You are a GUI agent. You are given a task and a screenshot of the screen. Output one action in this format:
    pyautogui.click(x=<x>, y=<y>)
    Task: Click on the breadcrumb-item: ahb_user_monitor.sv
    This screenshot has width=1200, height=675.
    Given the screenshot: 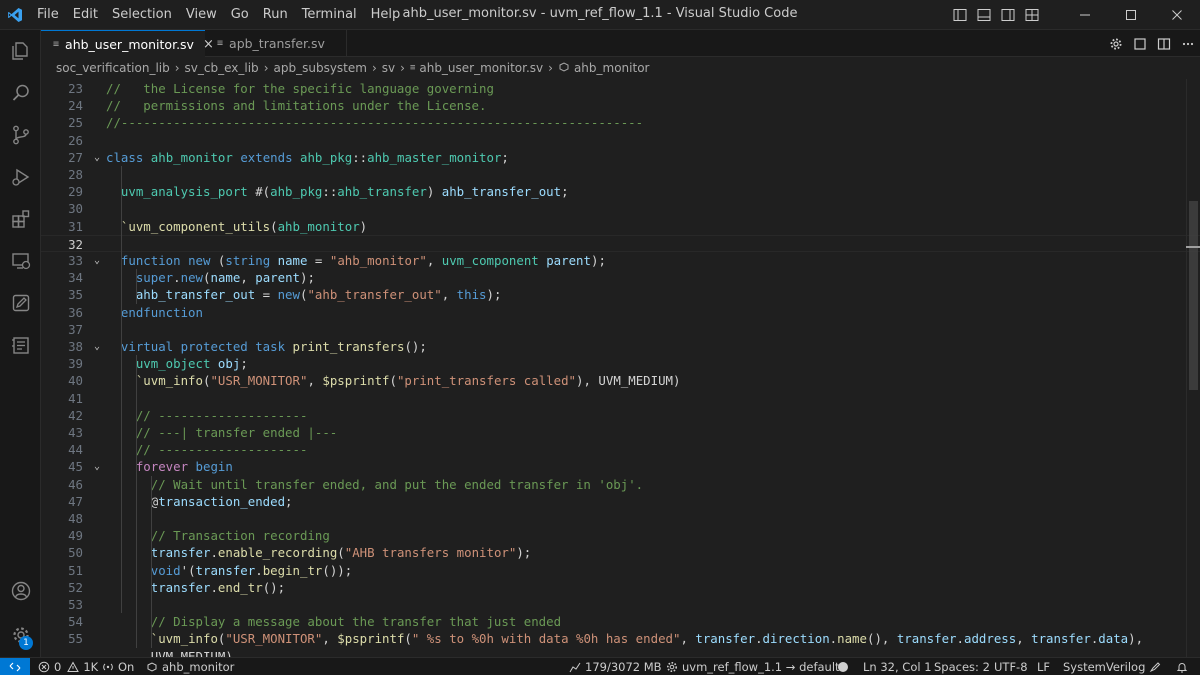 What is the action you would take?
    pyautogui.click(x=481, y=68)
    